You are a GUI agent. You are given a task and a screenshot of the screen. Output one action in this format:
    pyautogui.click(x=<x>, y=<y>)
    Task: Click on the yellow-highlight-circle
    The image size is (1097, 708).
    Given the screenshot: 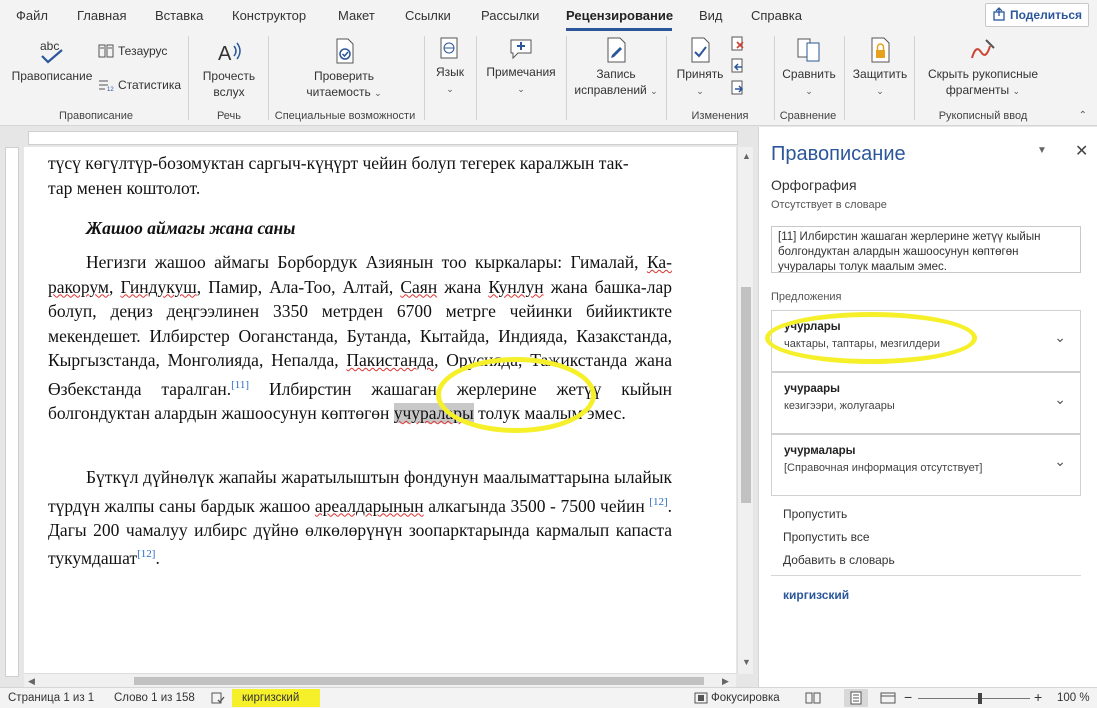 What is the action you would take?
    pyautogui.click(x=871, y=338)
    